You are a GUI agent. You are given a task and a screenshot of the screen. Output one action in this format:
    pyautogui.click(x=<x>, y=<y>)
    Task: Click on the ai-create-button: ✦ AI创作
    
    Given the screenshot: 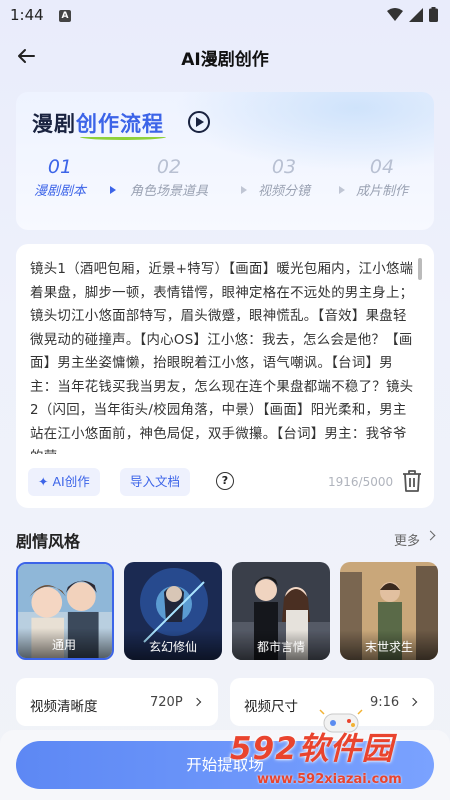 What is the action you would take?
    pyautogui.click(x=64, y=482)
    